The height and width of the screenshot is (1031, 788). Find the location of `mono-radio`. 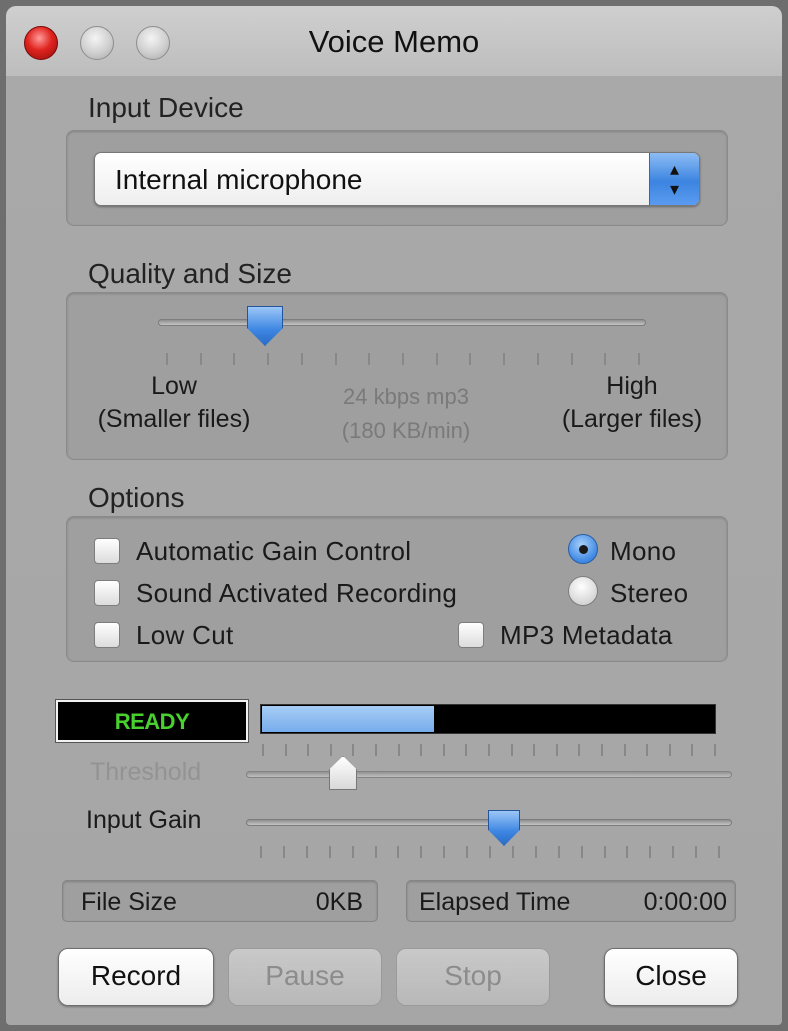

mono-radio is located at coordinates (583, 549).